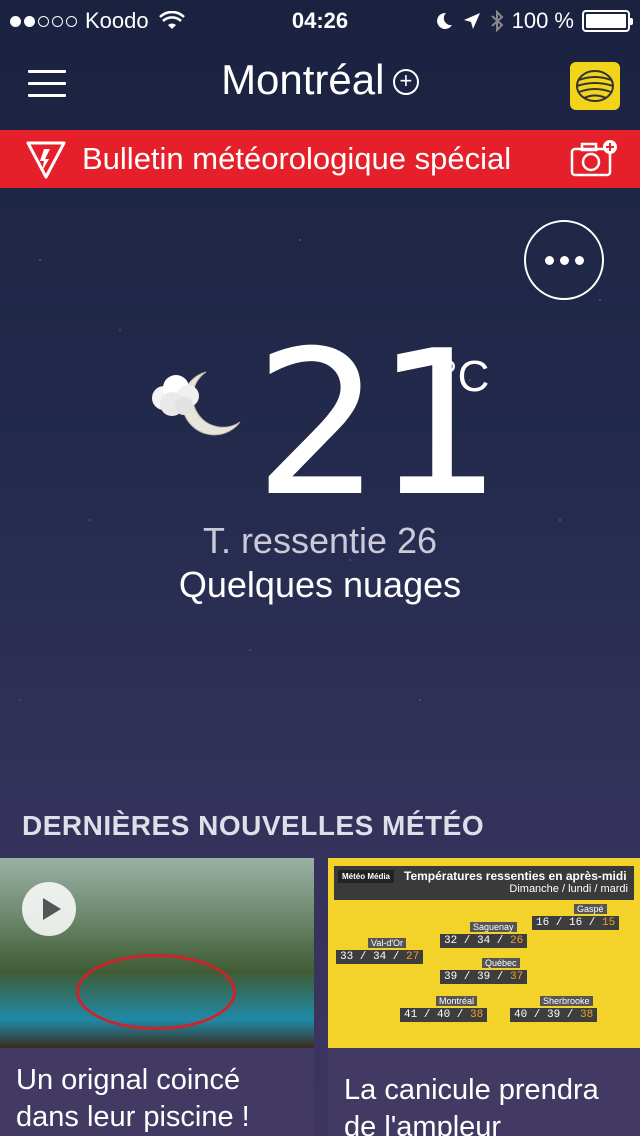 Image resolution: width=640 pixels, height=1136 pixels. What do you see at coordinates (484, 941) in the screenshot?
I see `map-temp-values: 32 / 34 / 26` at bounding box center [484, 941].